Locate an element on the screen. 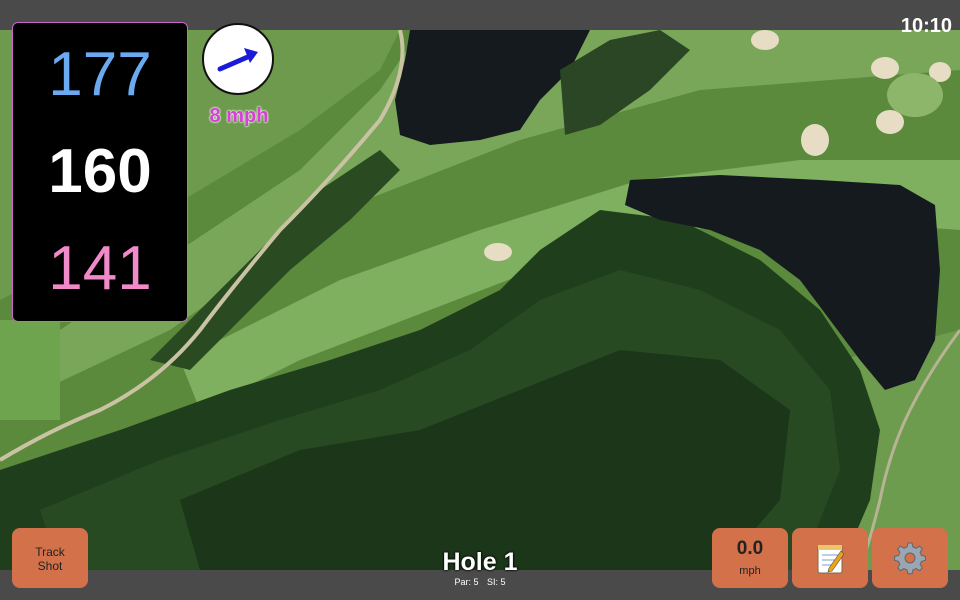  wind-speed: 8 mph is located at coordinates (239, 116).